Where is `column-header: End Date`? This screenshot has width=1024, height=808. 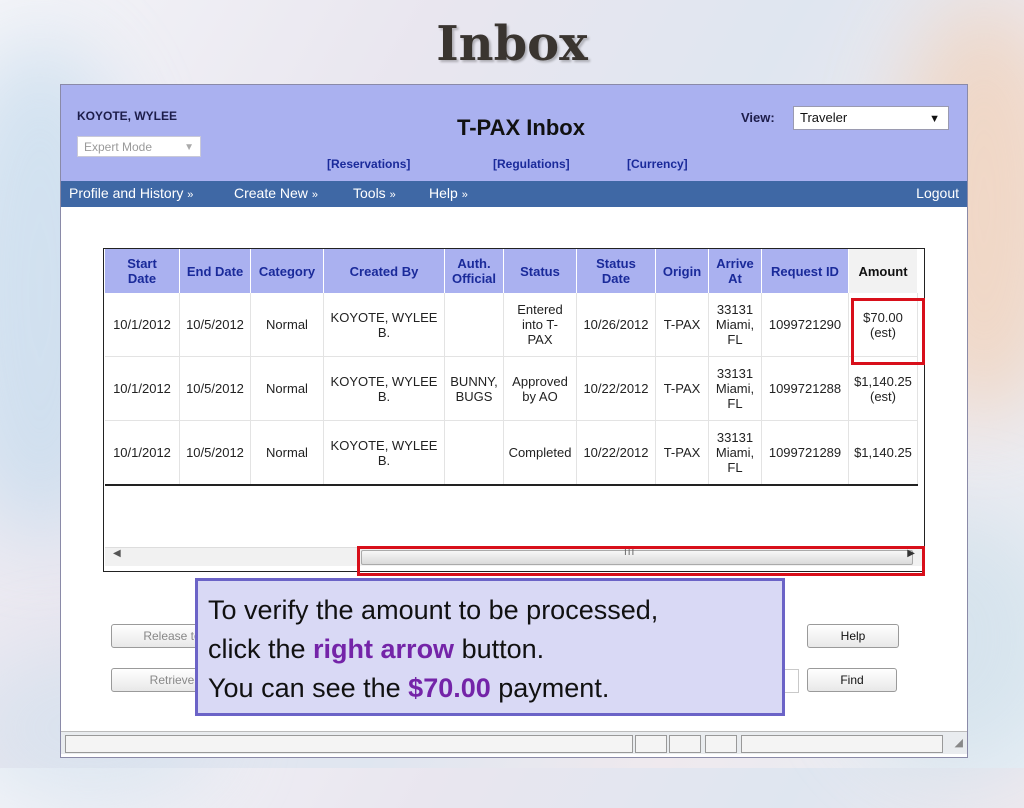
column-header: End Date is located at coordinates (215, 271).